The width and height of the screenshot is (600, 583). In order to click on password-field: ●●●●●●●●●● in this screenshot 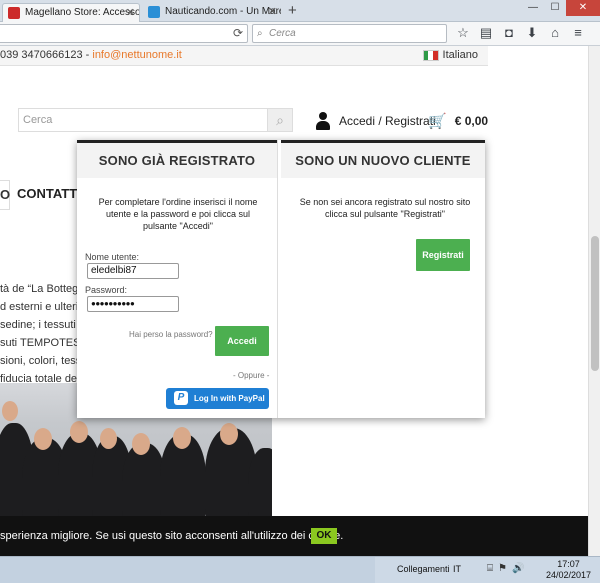, I will do `click(133, 304)`.